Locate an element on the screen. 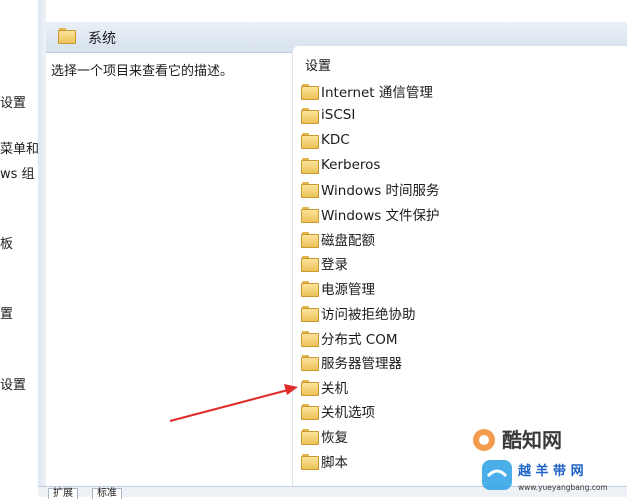 The width and height of the screenshot is (627, 499). watermark-brand: 酷知网 is located at coordinates (532, 440).